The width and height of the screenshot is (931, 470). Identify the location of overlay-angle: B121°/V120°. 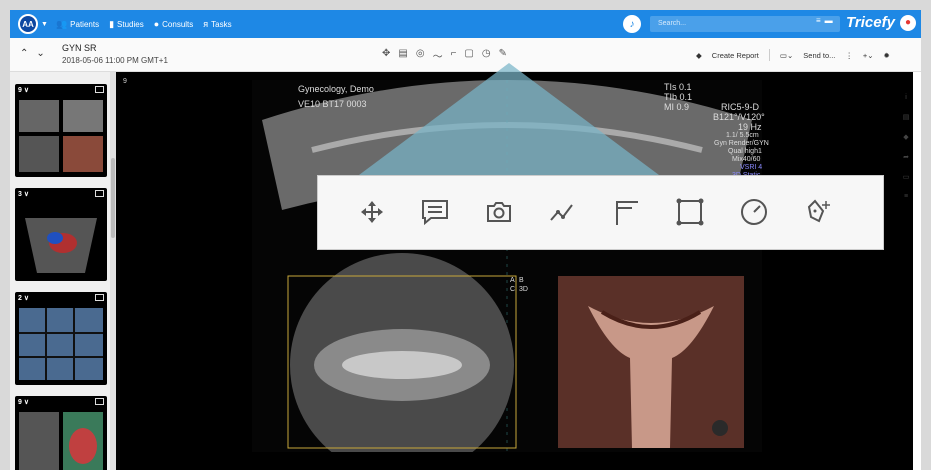
(739, 117).